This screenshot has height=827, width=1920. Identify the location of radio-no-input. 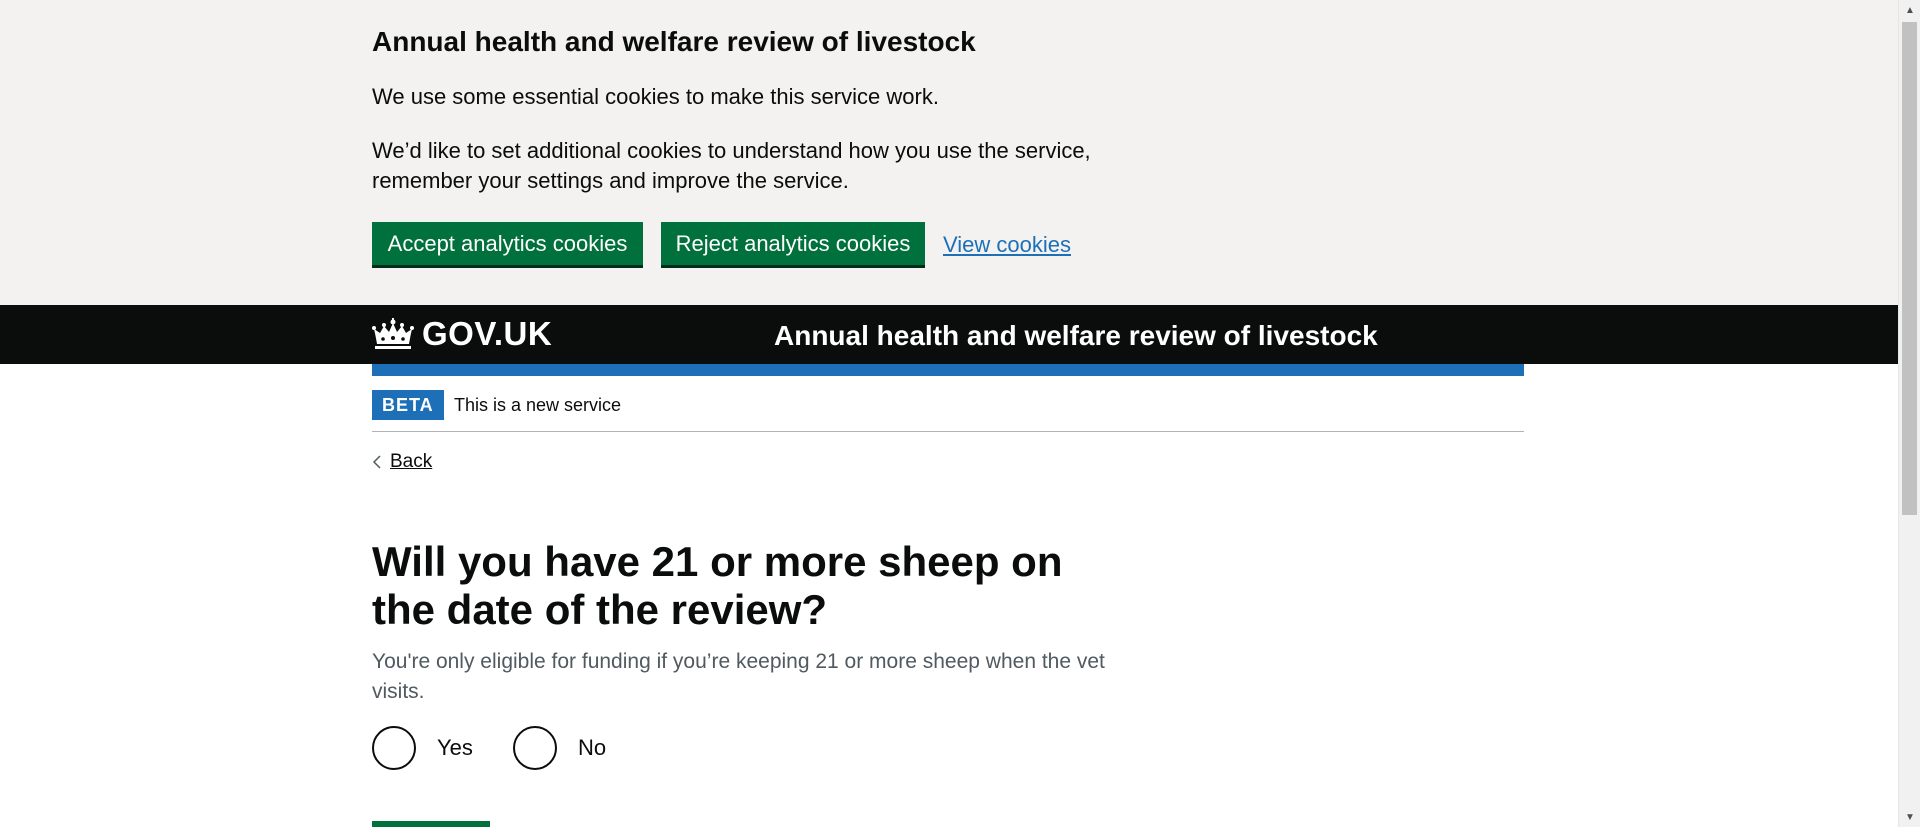
(535, 748).